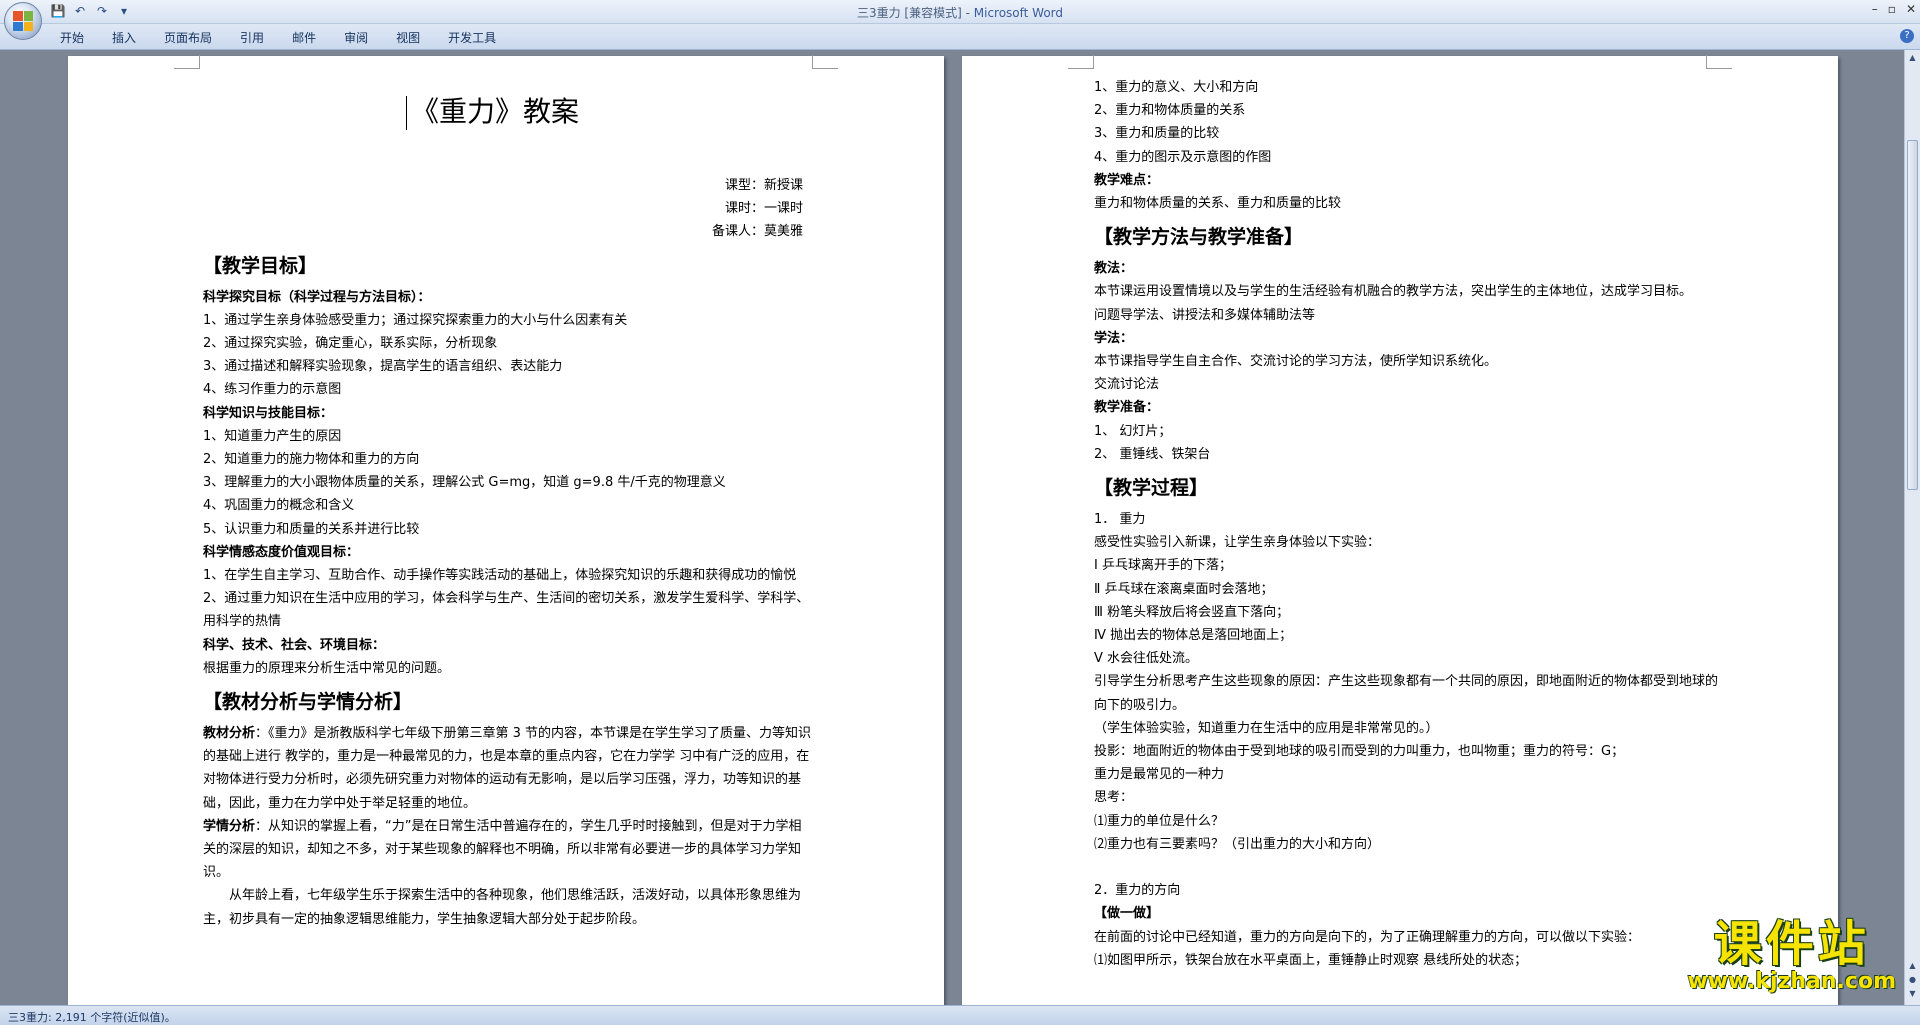  I want to click on paragraph: 交流讨论法, so click(1127, 385).